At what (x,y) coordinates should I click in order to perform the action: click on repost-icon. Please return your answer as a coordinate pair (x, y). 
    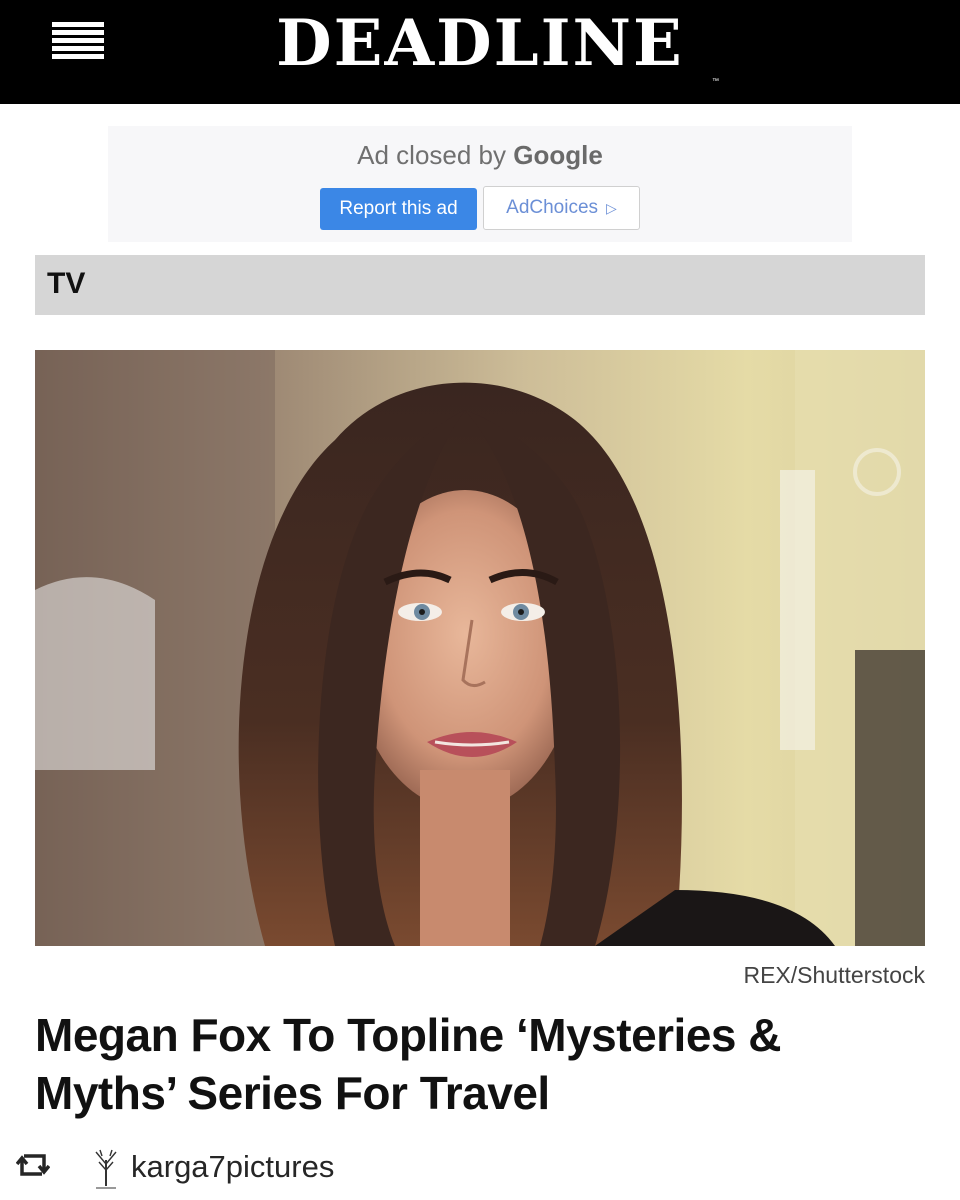
    Looking at the image, I should click on (33, 1165).